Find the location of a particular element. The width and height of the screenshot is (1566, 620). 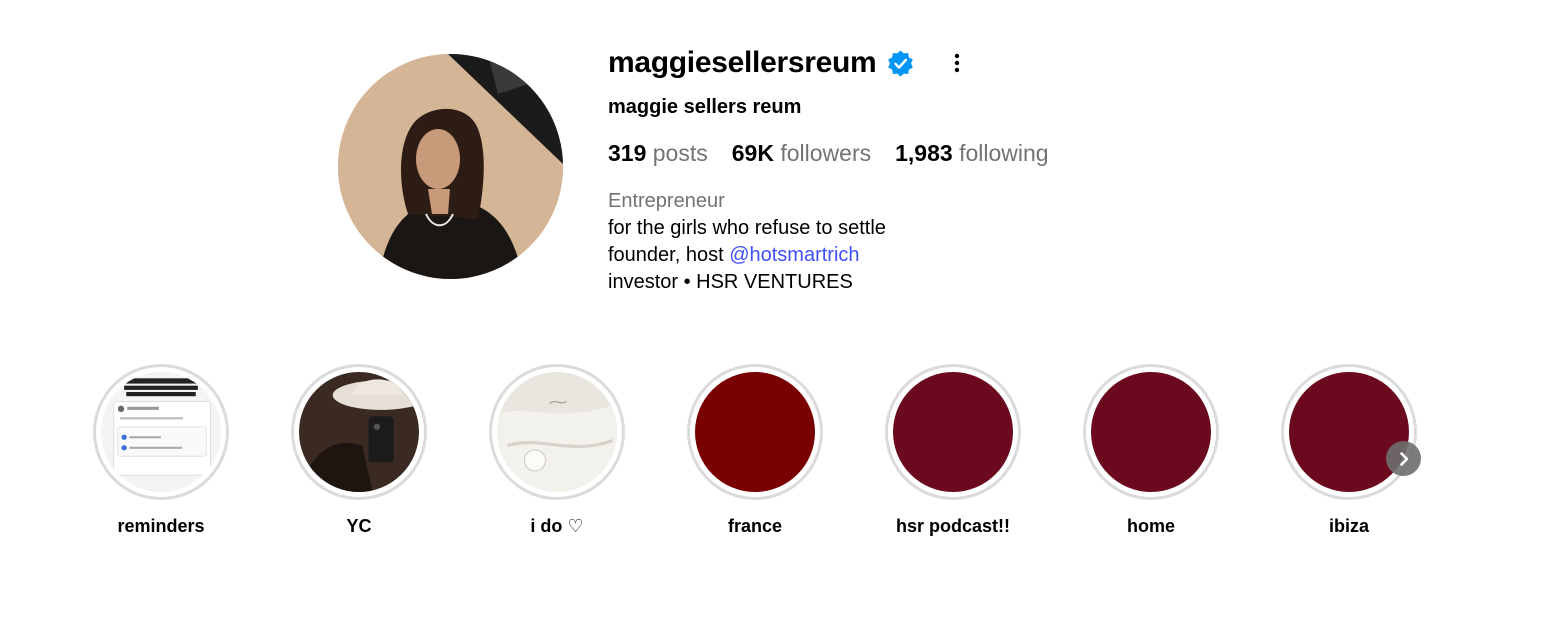

chevron-right-icon is located at coordinates (1403, 458).